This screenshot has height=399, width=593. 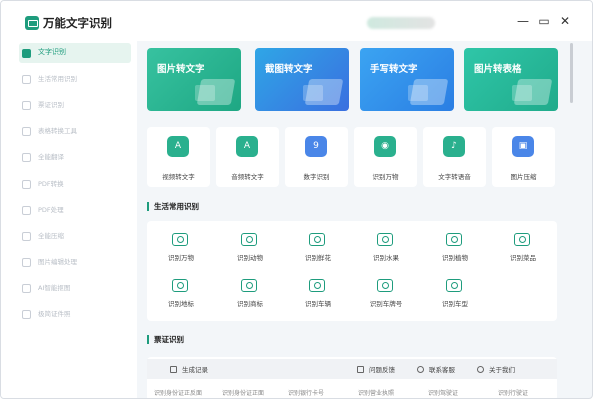 I want to click on table-icon, so click(x=533, y=92).